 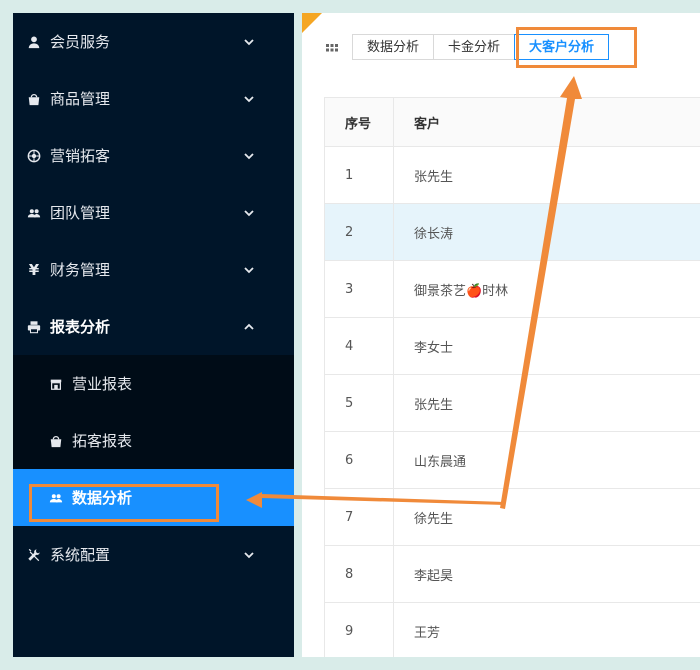 What do you see at coordinates (153, 155) in the screenshot?
I see `sidebar-item-marketing: 营销拓客` at bounding box center [153, 155].